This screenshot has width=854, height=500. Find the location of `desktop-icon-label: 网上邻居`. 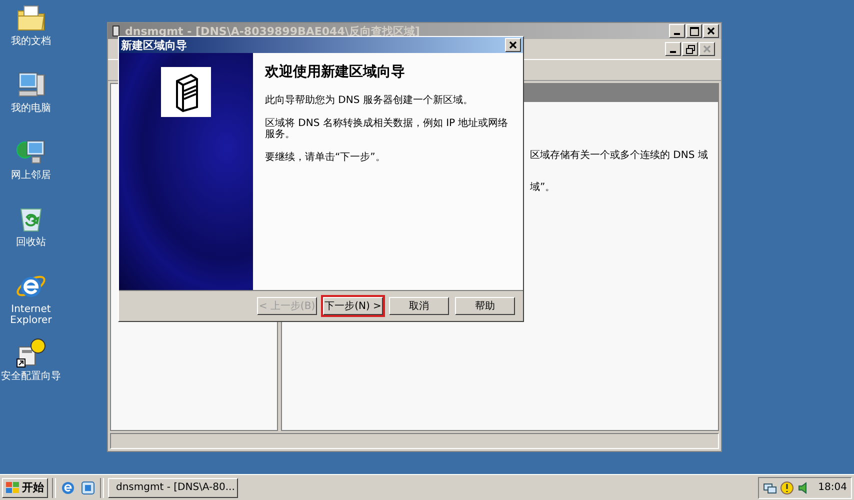

desktop-icon-label: 网上邻居 is located at coordinates (31, 175).